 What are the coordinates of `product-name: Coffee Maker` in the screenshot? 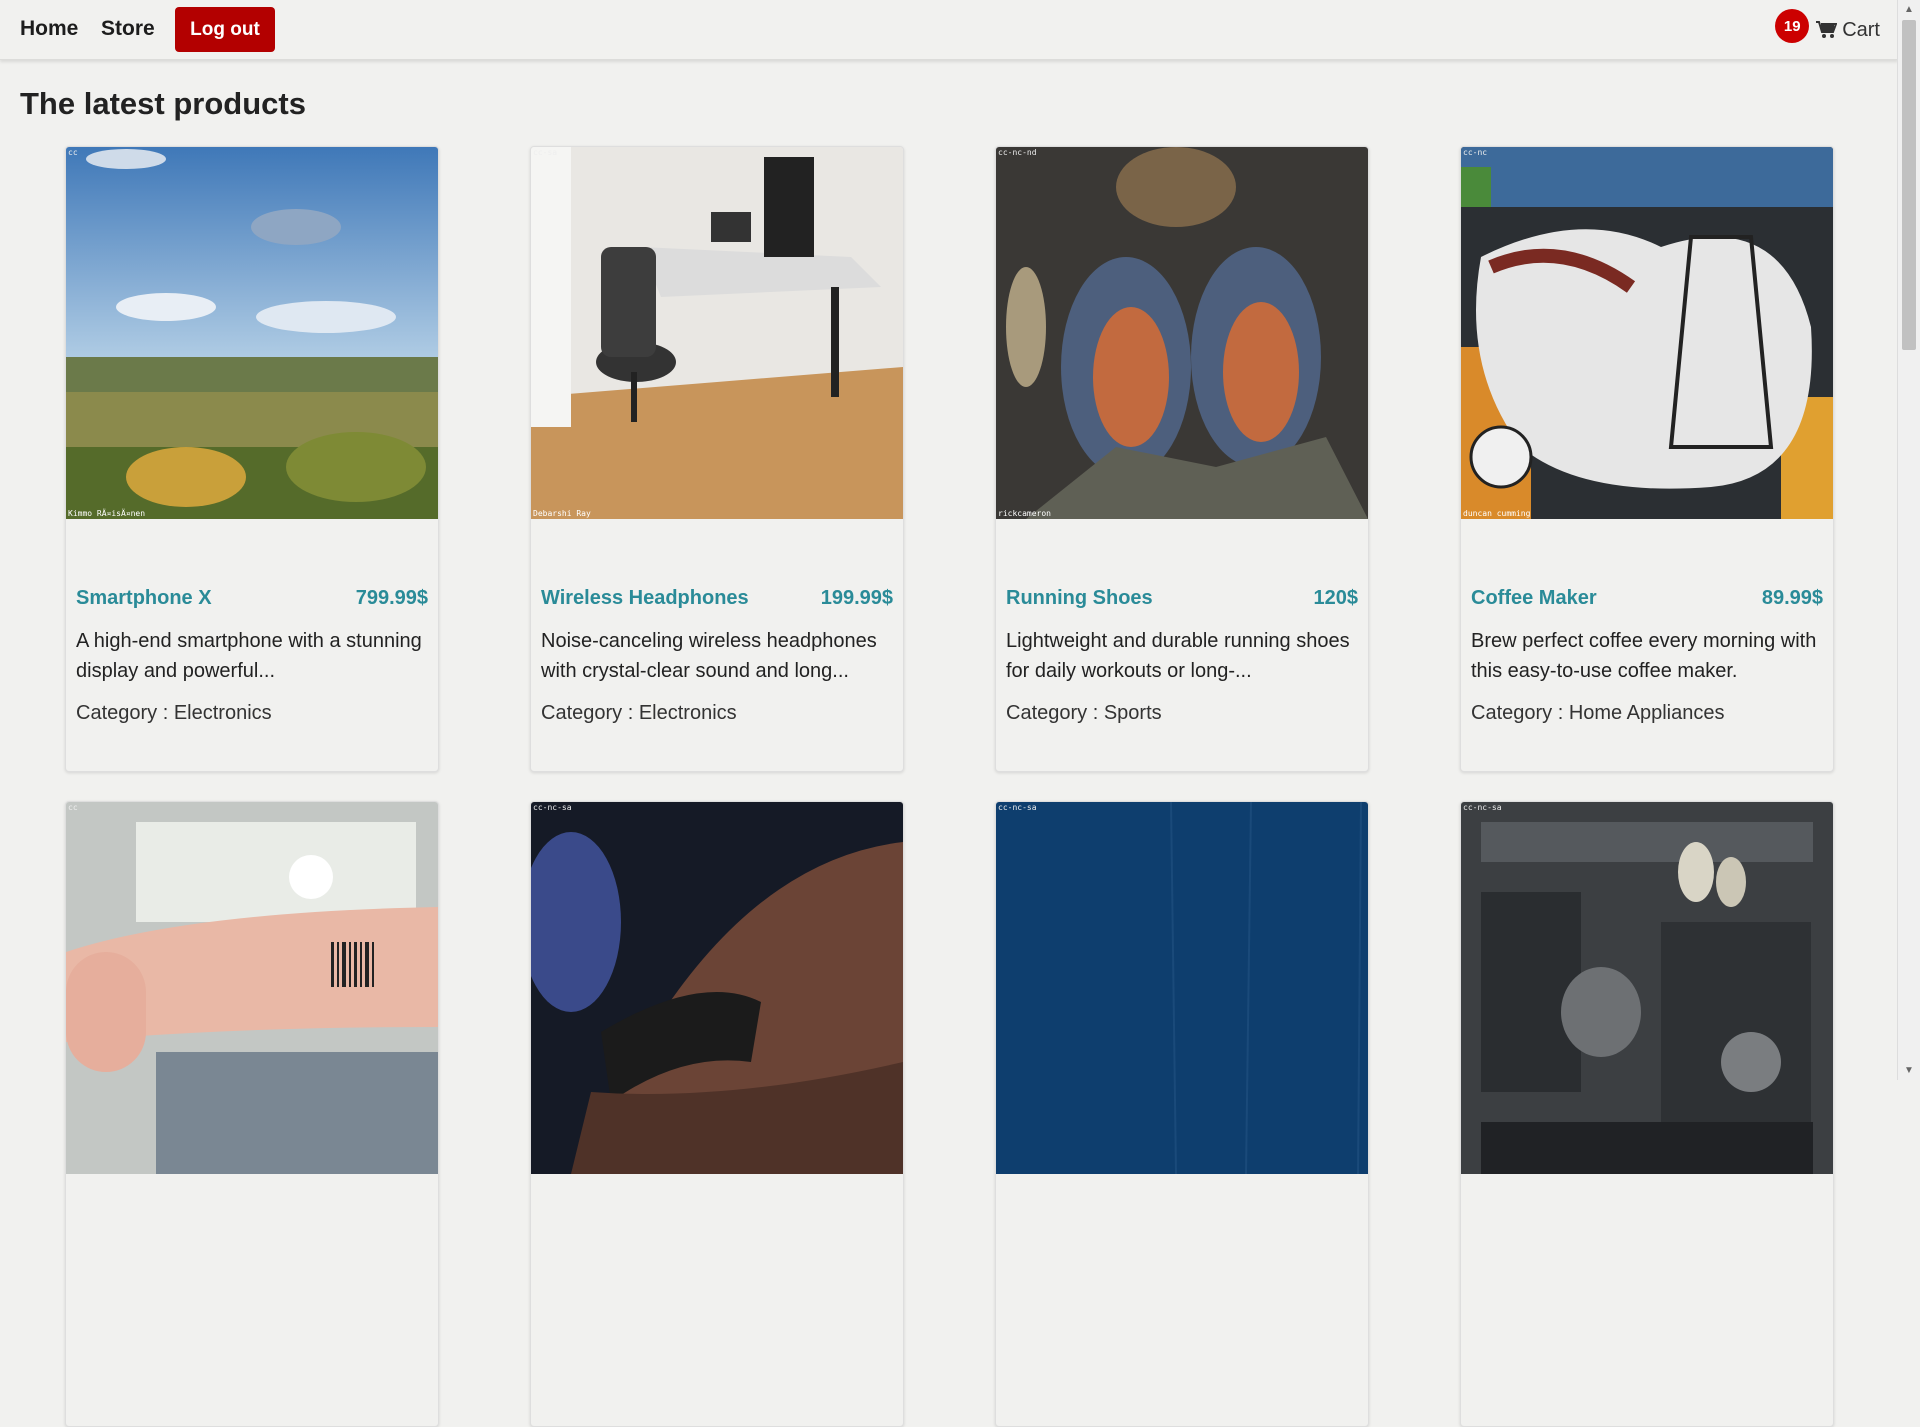 It's located at (1534, 598).